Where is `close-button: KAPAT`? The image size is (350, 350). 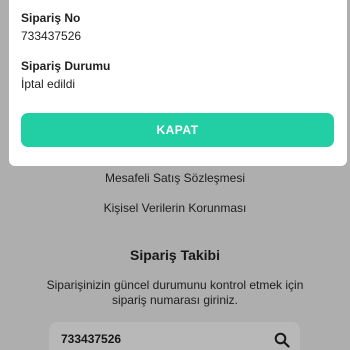 close-button: KAPAT is located at coordinates (177, 130).